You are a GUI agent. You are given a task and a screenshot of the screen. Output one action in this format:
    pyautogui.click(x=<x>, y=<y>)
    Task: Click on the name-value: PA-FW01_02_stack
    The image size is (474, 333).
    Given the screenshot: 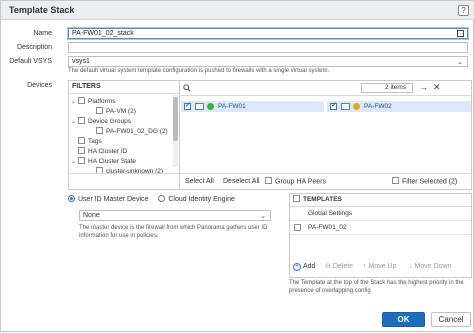 What is the action you would take?
    pyautogui.click(x=103, y=33)
    